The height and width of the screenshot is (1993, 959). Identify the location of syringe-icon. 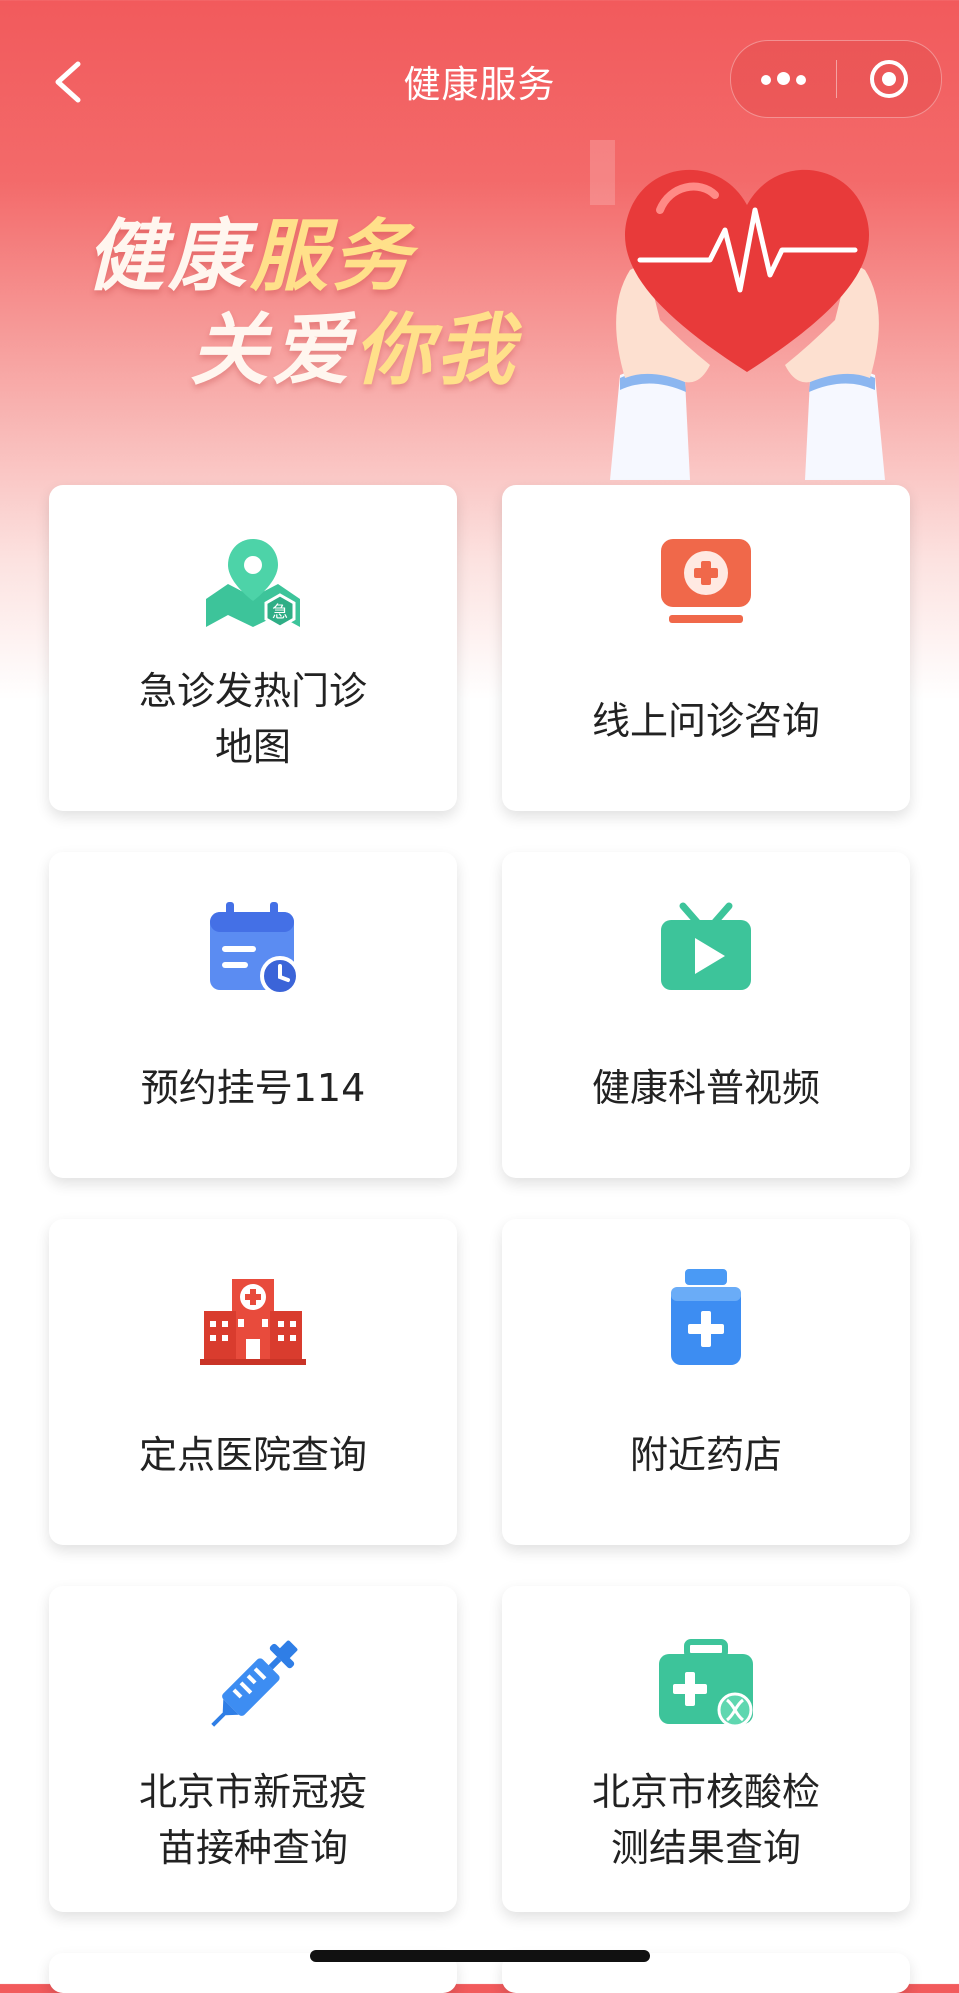
(254, 1683).